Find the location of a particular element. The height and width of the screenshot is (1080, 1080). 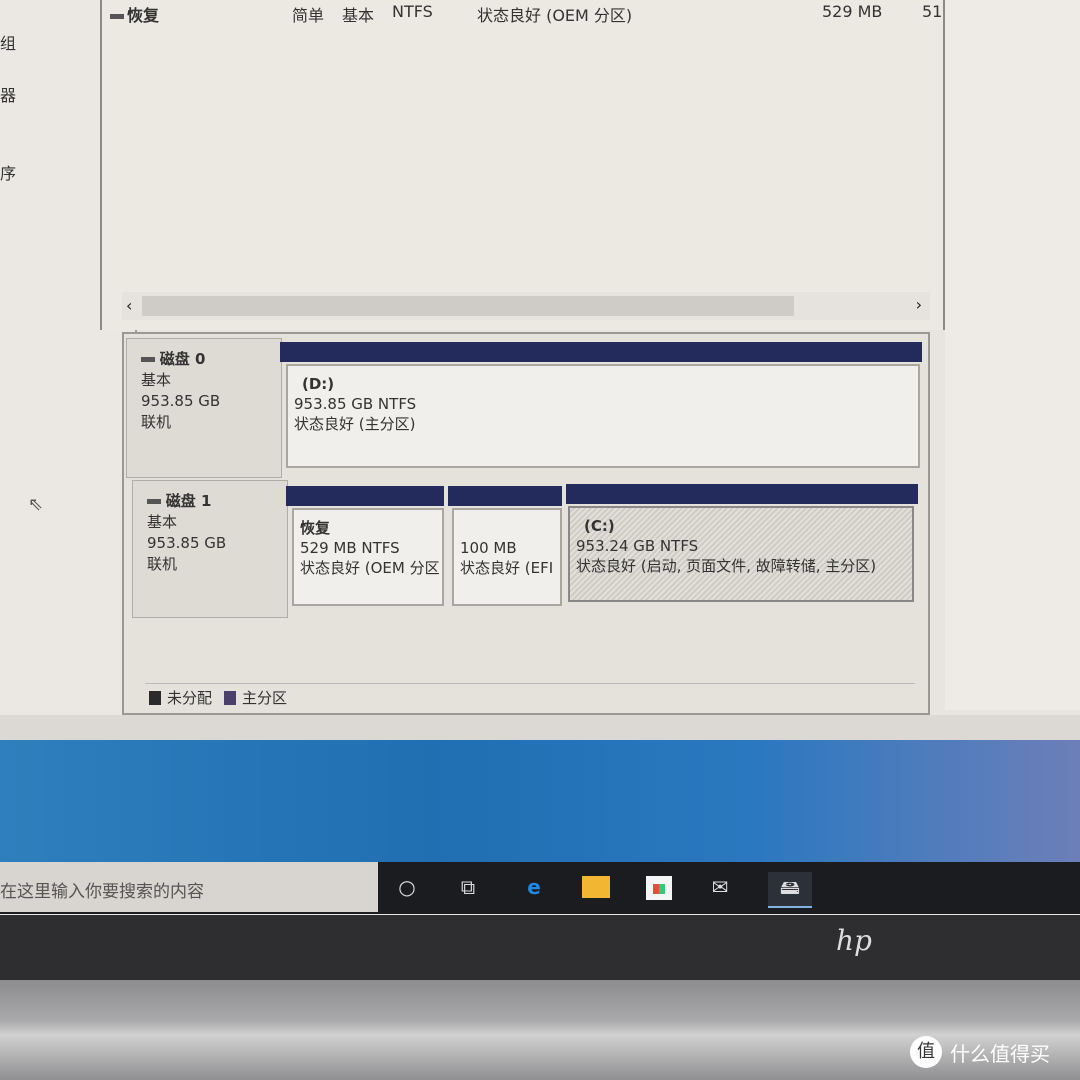

legend-swatch-unallocated is located at coordinates (155, 697).